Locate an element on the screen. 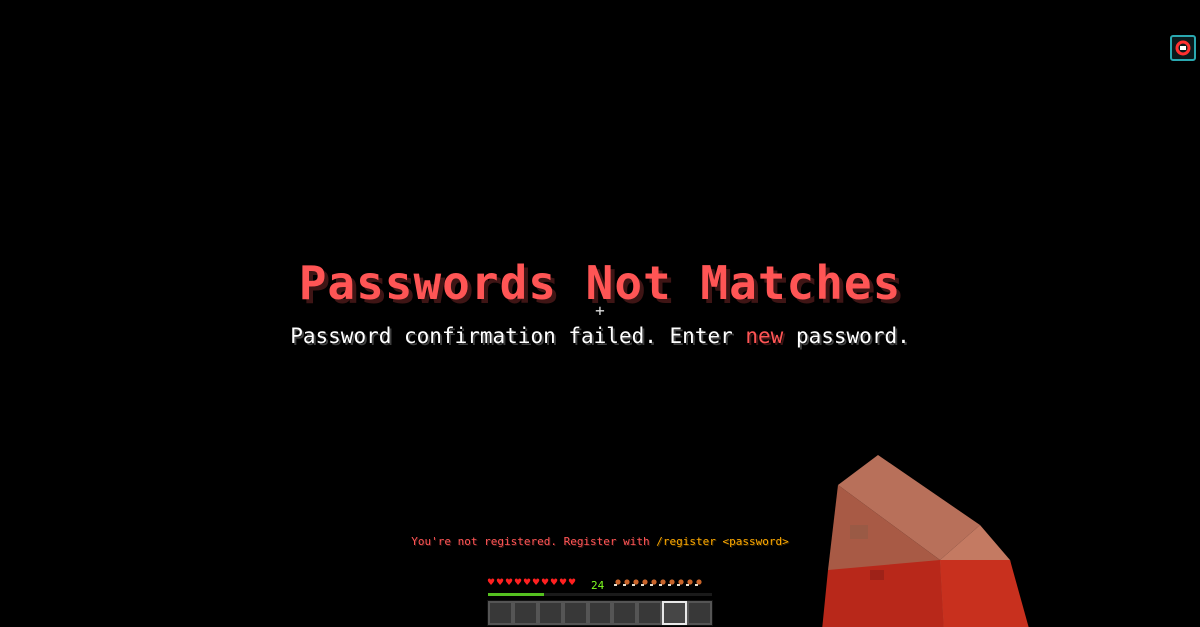  xp-bar is located at coordinates (600, 594).